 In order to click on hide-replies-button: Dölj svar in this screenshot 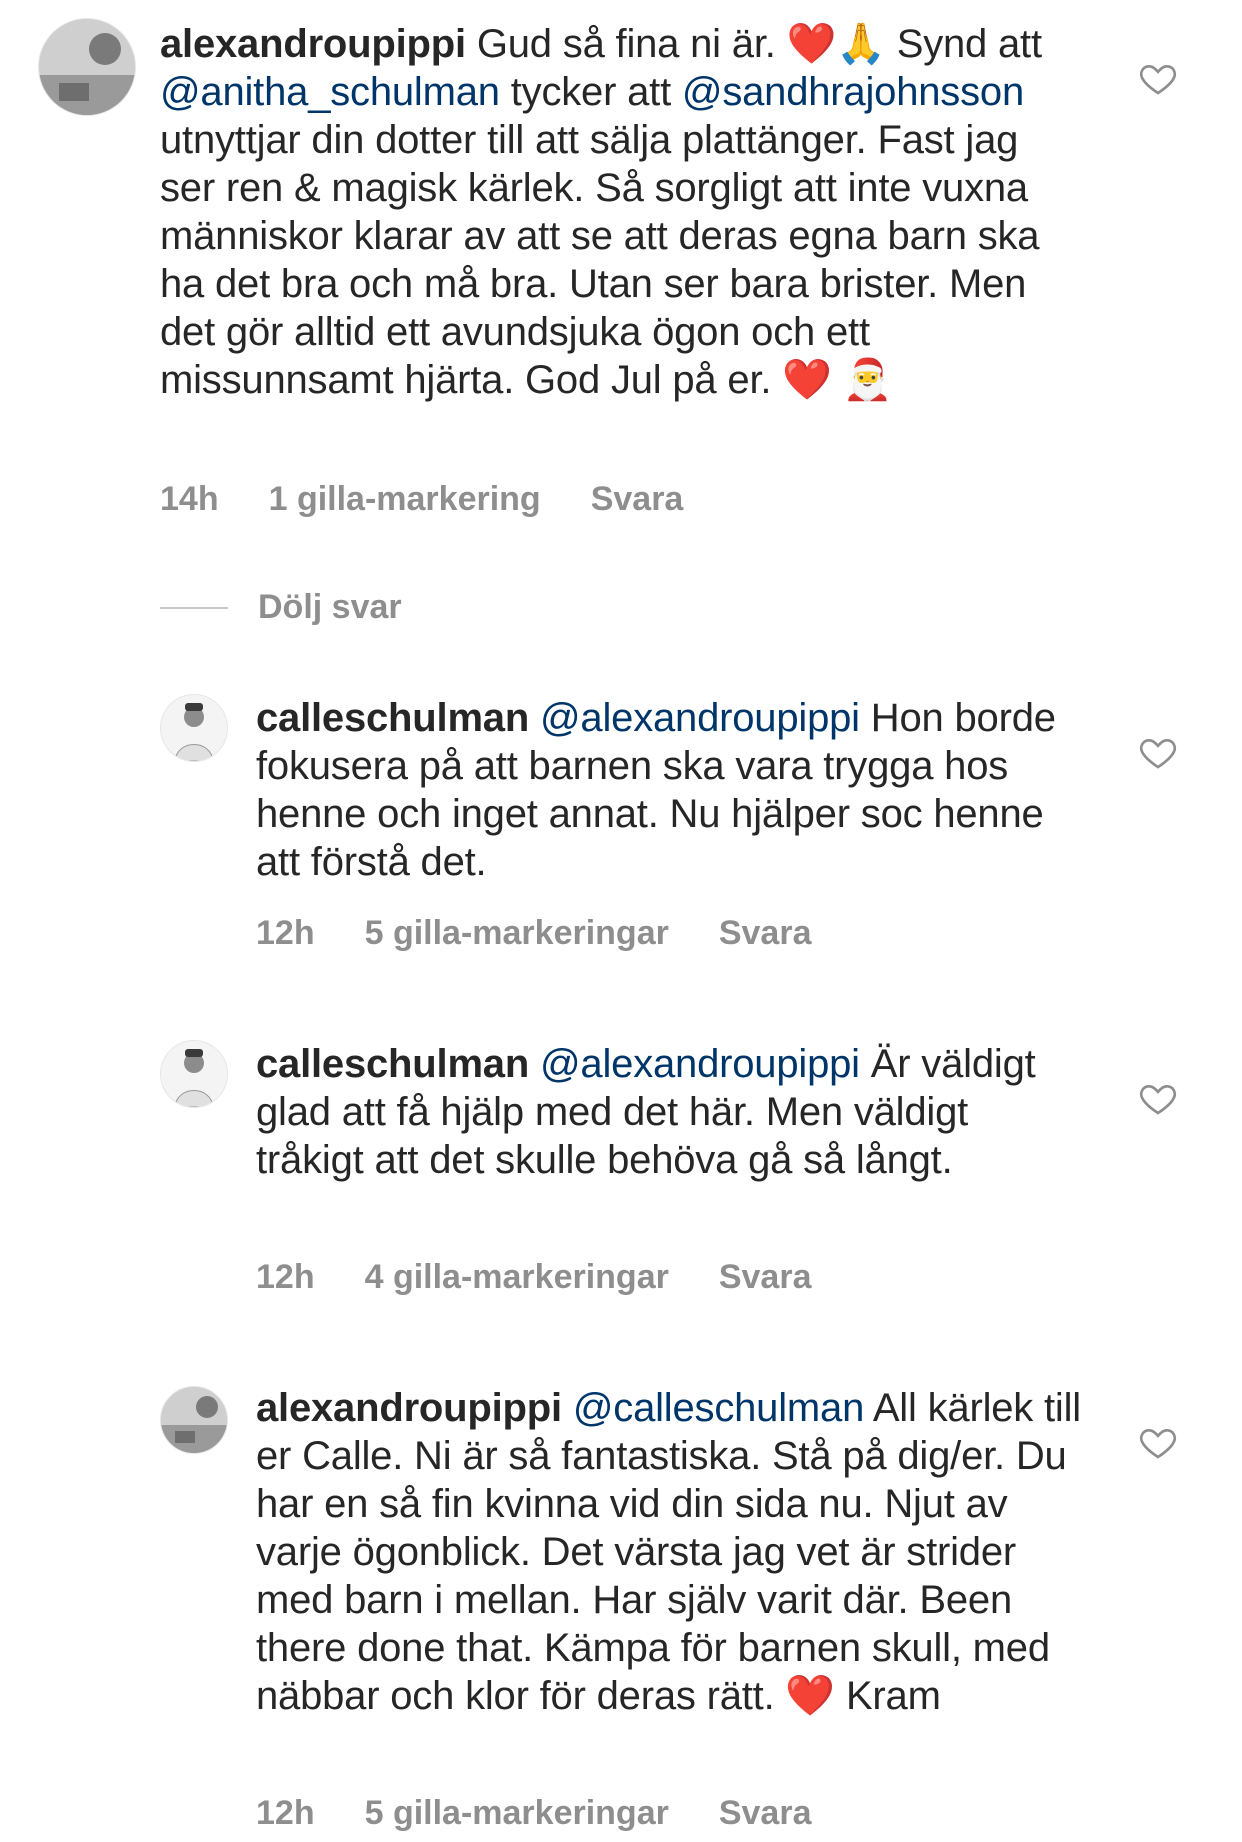, I will do `click(281, 607)`.